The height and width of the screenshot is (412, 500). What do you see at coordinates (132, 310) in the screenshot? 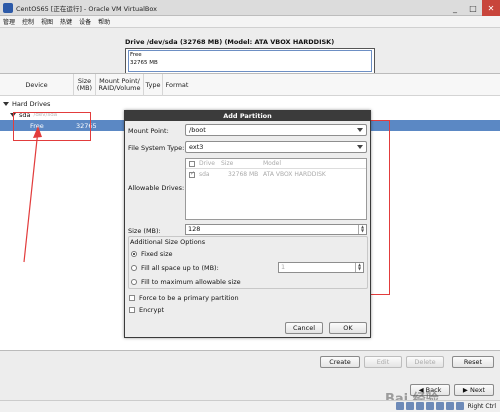
I see `encrypt-checkbox` at bounding box center [132, 310].